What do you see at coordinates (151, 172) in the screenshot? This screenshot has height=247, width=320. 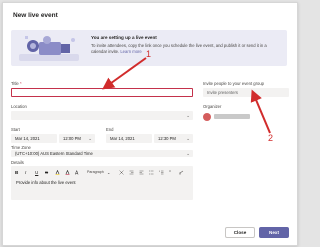 I see `bulleted-list-icon` at bounding box center [151, 172].